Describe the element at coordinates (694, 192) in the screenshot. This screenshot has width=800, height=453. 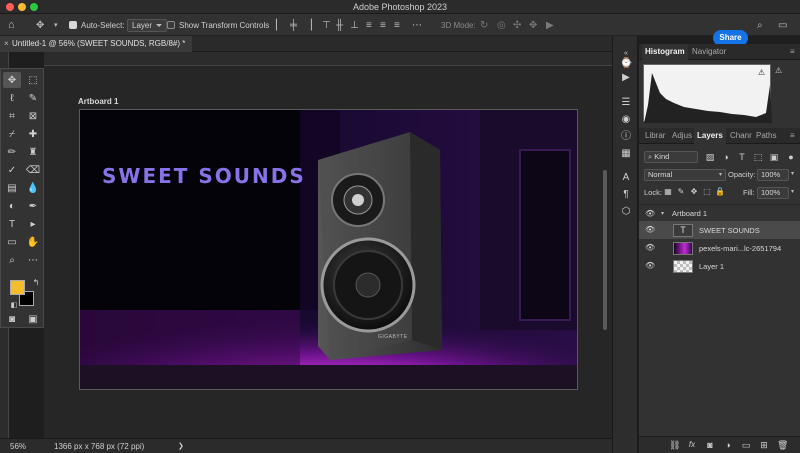
I see `lock-position-icon: ✥` at that location.